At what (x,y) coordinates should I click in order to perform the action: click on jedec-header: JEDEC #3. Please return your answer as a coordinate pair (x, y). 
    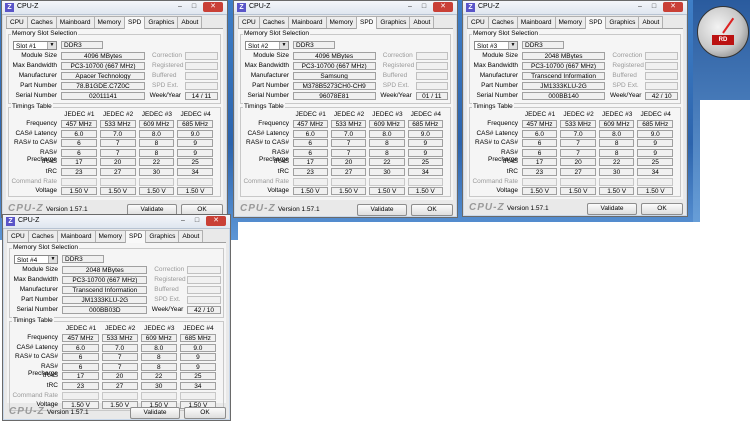
    Looking at the image, I should click on (387, 114).